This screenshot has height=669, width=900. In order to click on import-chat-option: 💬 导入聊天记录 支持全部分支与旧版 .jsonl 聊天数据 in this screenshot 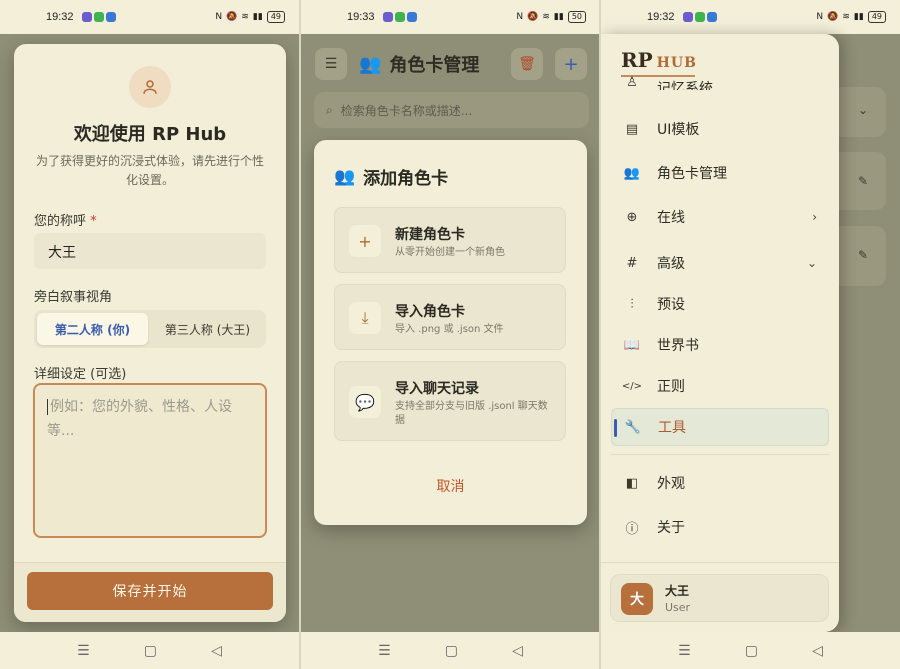, I will do `click(450, 401)`.